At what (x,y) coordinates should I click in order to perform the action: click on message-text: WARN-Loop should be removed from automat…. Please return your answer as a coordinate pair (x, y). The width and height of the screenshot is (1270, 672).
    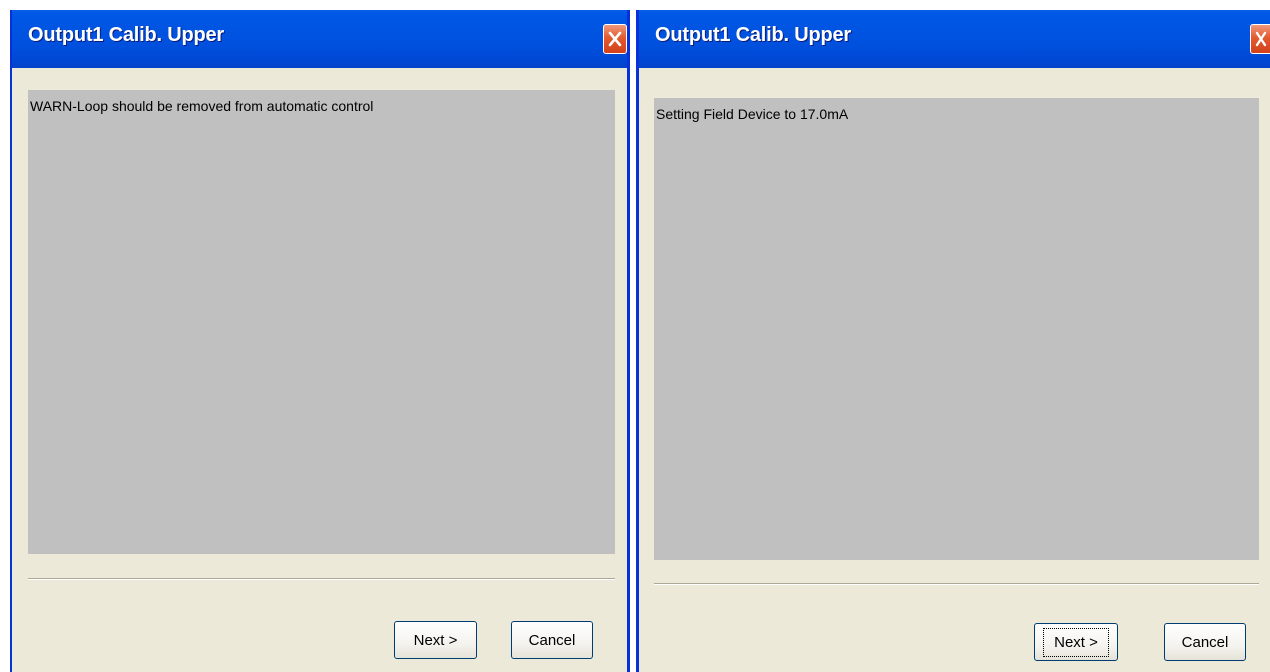
    Looking at the image, I should click on (202, 106).